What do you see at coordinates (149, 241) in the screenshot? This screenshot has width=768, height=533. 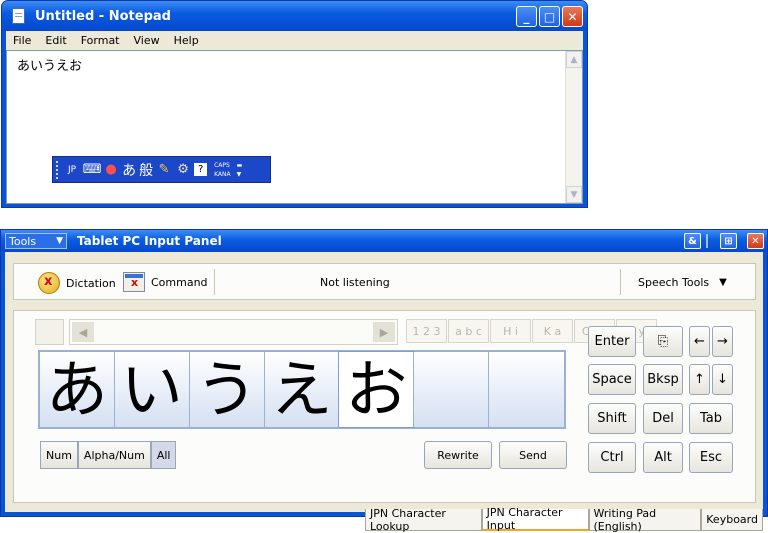 I see `input-panel-title: Tablet PC Input Panel` at bounding box center [149, 241].